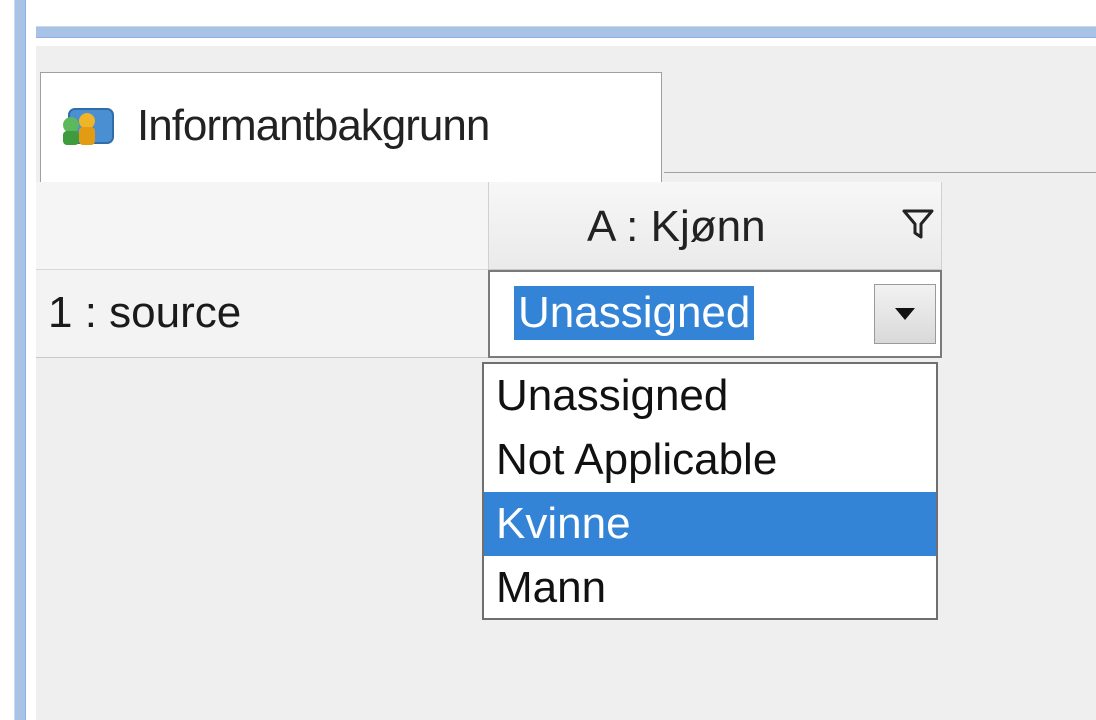 Image resolution: width=1096 pixels, height=720 pixels. Describe the element at coordinates (676, 226) in the screenshot. I see `column-header-label: A : Kjønn` at that location.